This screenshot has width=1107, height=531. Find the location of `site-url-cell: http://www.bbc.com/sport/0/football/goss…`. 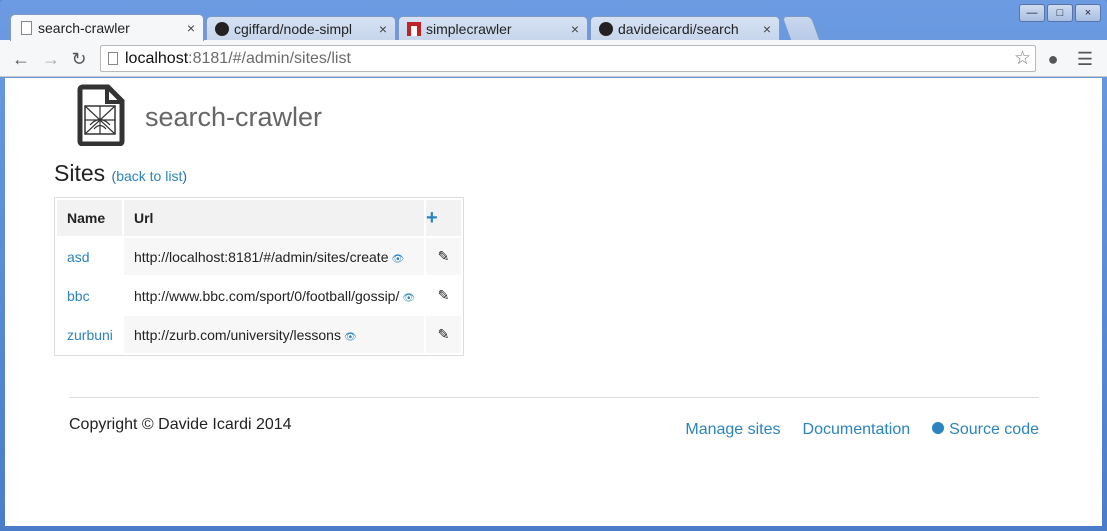

site-url-cell: http://www.bbc.com/sport/0/football/goss… is located at coordinates (274, 295).